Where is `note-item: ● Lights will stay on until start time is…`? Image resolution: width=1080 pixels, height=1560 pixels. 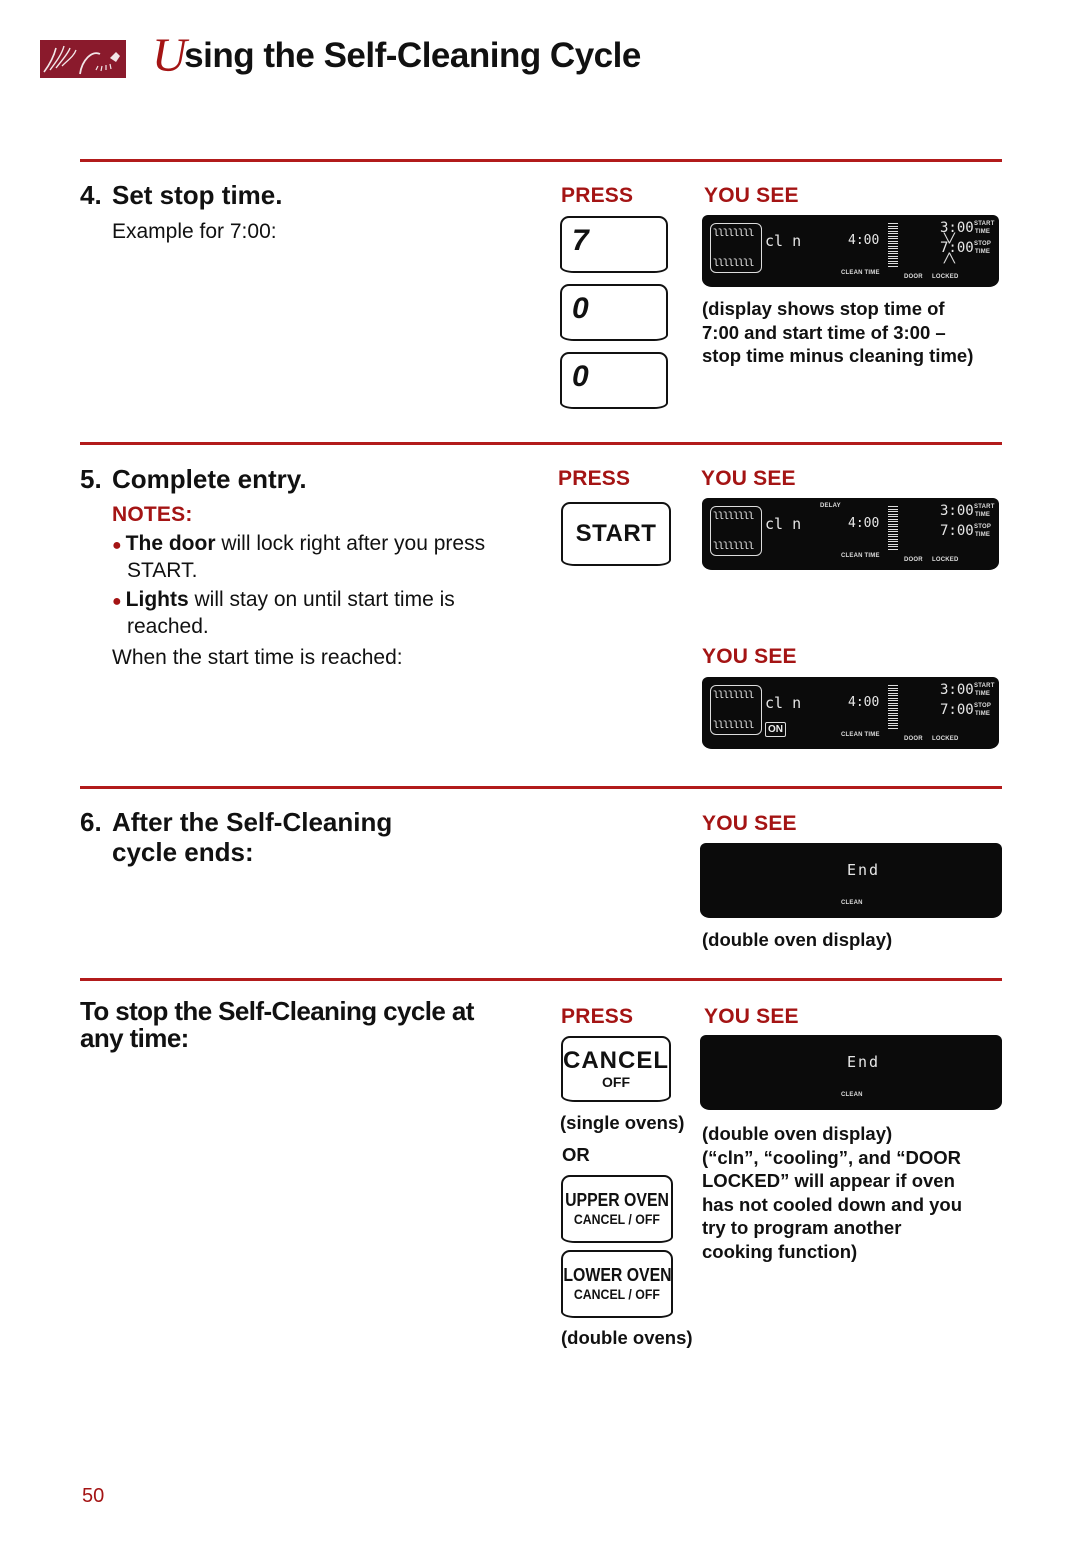
note-item: ● Lights will stay on until start time is… is located at coordinates (283, 613).